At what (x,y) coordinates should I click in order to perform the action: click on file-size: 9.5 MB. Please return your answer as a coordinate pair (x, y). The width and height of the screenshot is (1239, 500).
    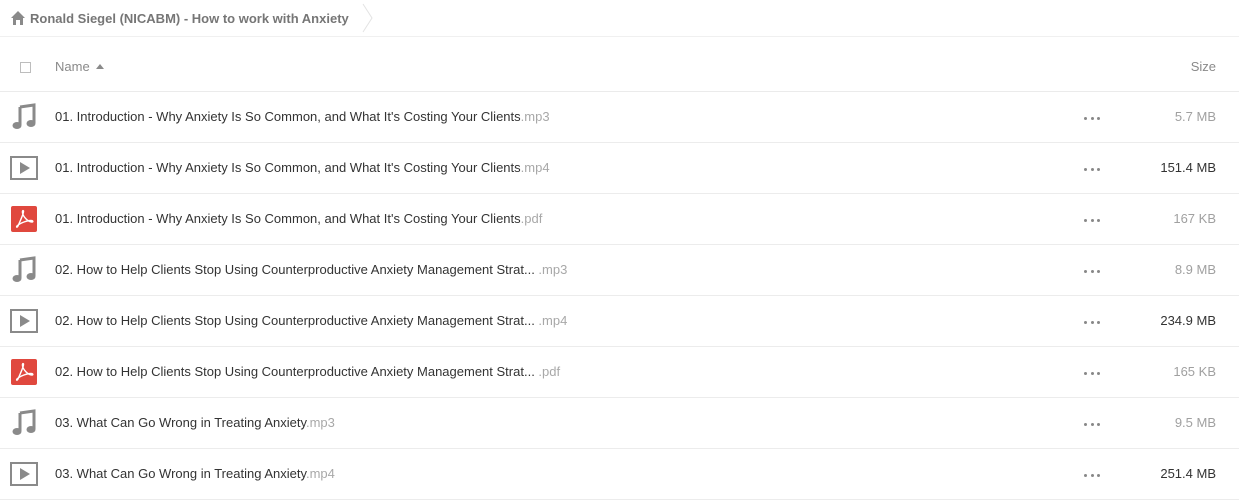
    Looking at the image, I should click on (1195, 422).